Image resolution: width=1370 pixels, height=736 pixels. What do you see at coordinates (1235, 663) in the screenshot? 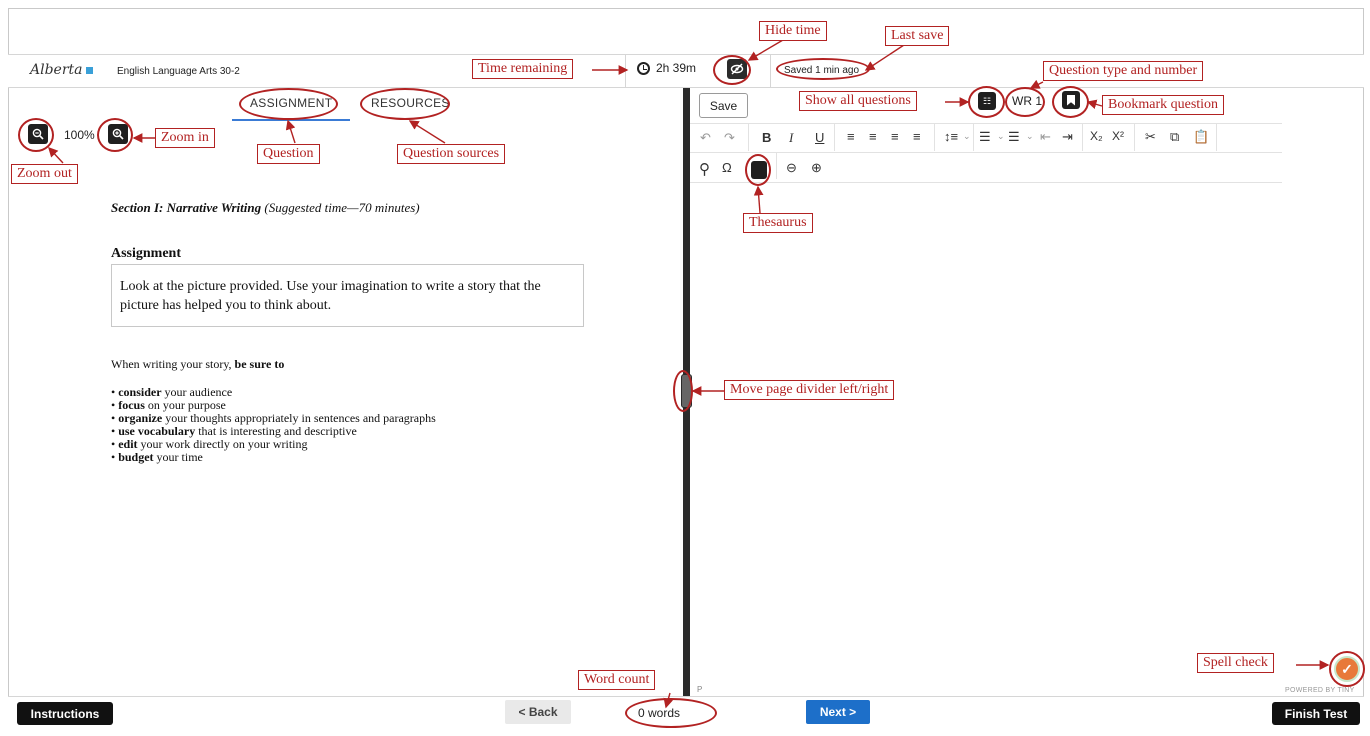
I see `annotation-spell-check: Spell check` at bounding box center [1235, 663].